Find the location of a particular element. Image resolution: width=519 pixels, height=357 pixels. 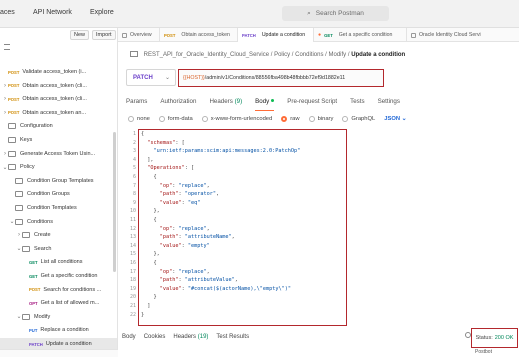

tab-oracle-identity: Oracle Identity Cloud Servi is located at coordinates (463, 35).